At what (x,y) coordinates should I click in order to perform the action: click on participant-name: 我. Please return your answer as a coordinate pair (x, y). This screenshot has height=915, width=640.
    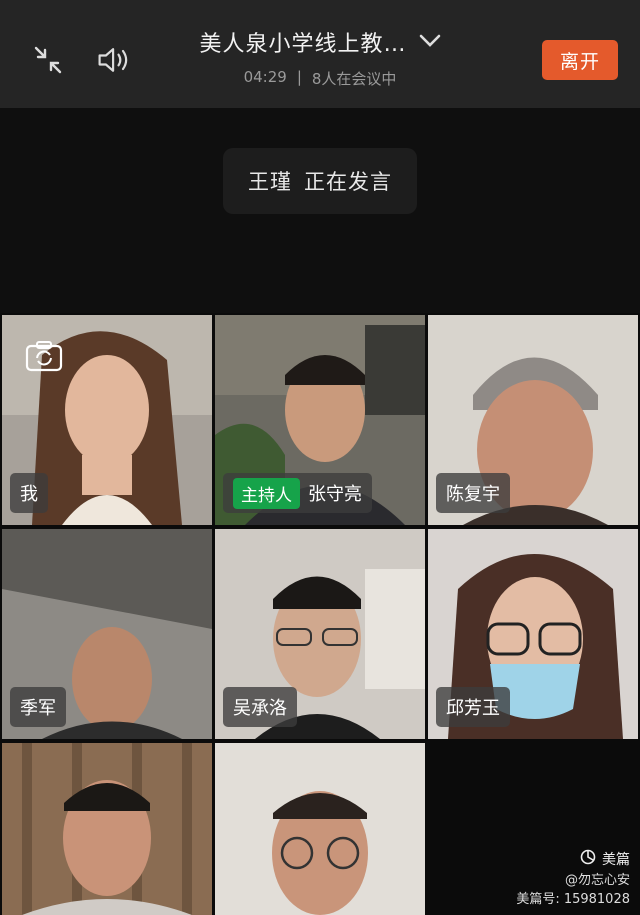
    Looking at the image, I should click on (29, 494).